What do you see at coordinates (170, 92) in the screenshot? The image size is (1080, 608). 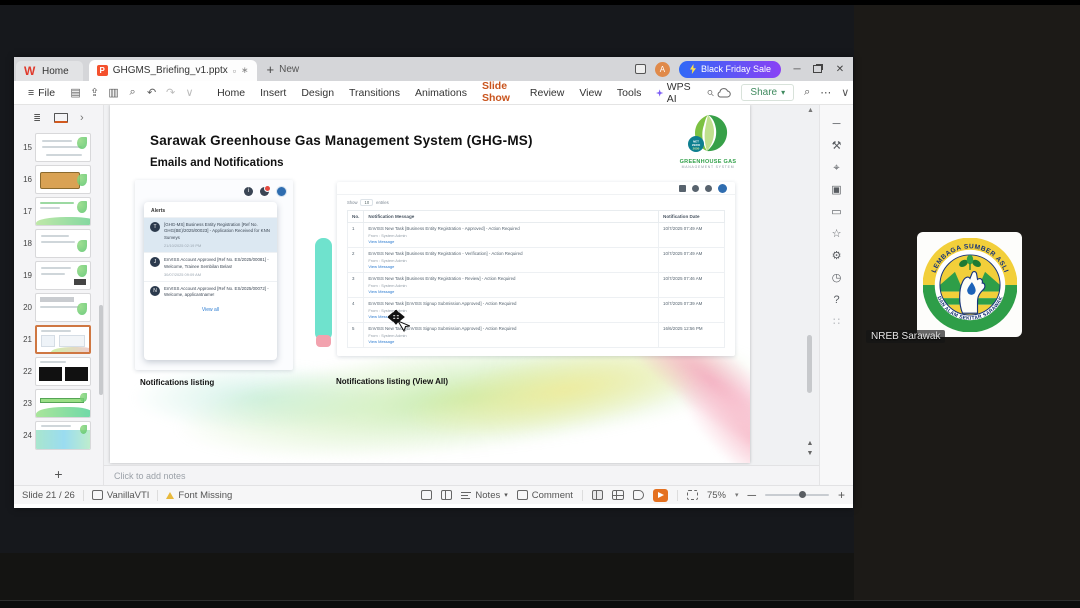 I see `redo-button: ↷` at bounding box center [170, 92].